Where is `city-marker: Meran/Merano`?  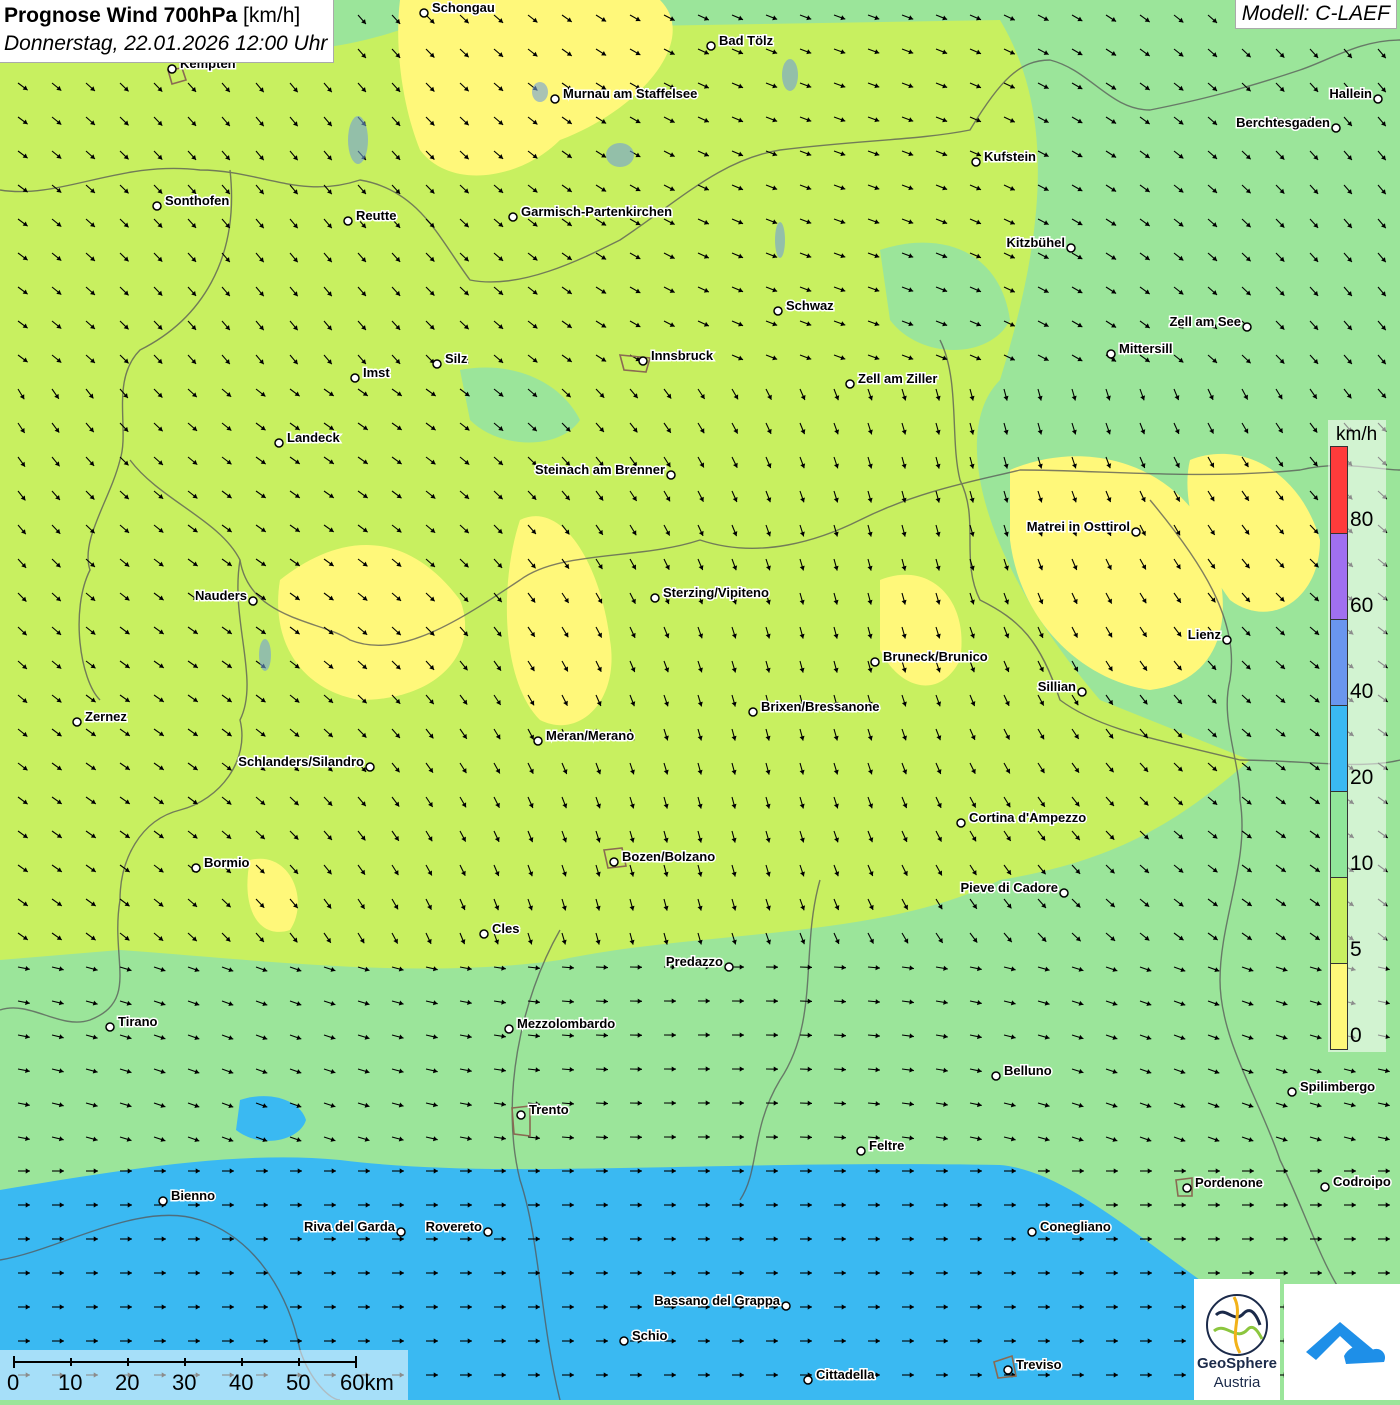 city-marker: Meran/Merano is located at coordinates (584, 736).